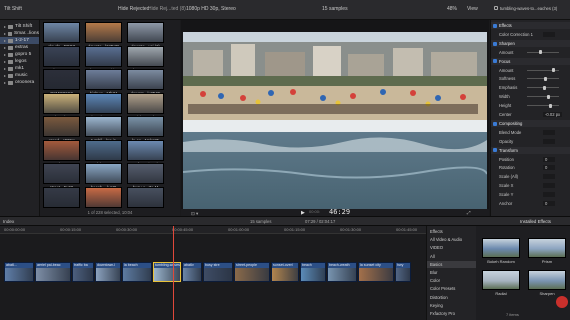  I want to click on library-item: music, so click(19, 75).